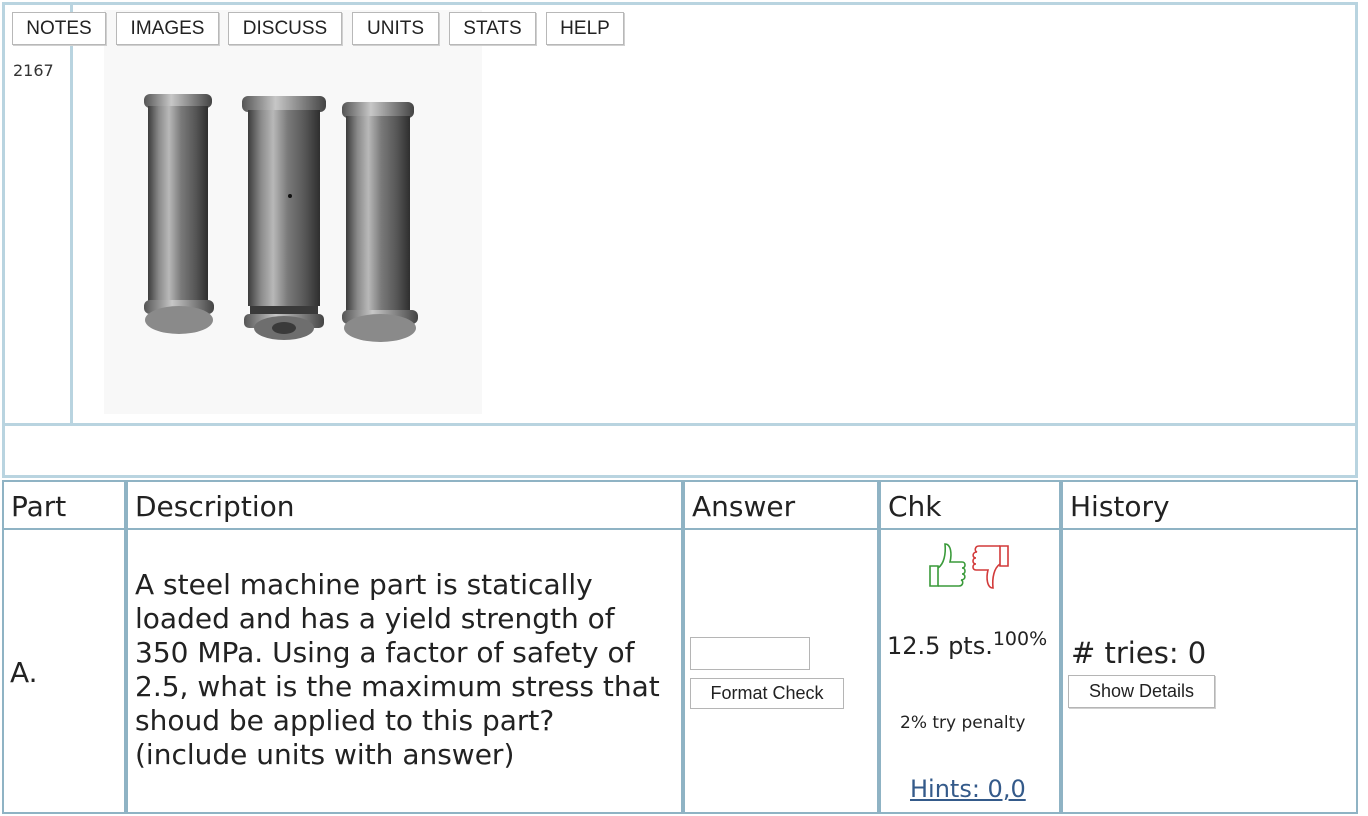 This screenshot has width=1368, height=816. What do you see at coordinates (1209, 672) in the screenshot?
I see `cell-history` at bounding box center [1209, 672].